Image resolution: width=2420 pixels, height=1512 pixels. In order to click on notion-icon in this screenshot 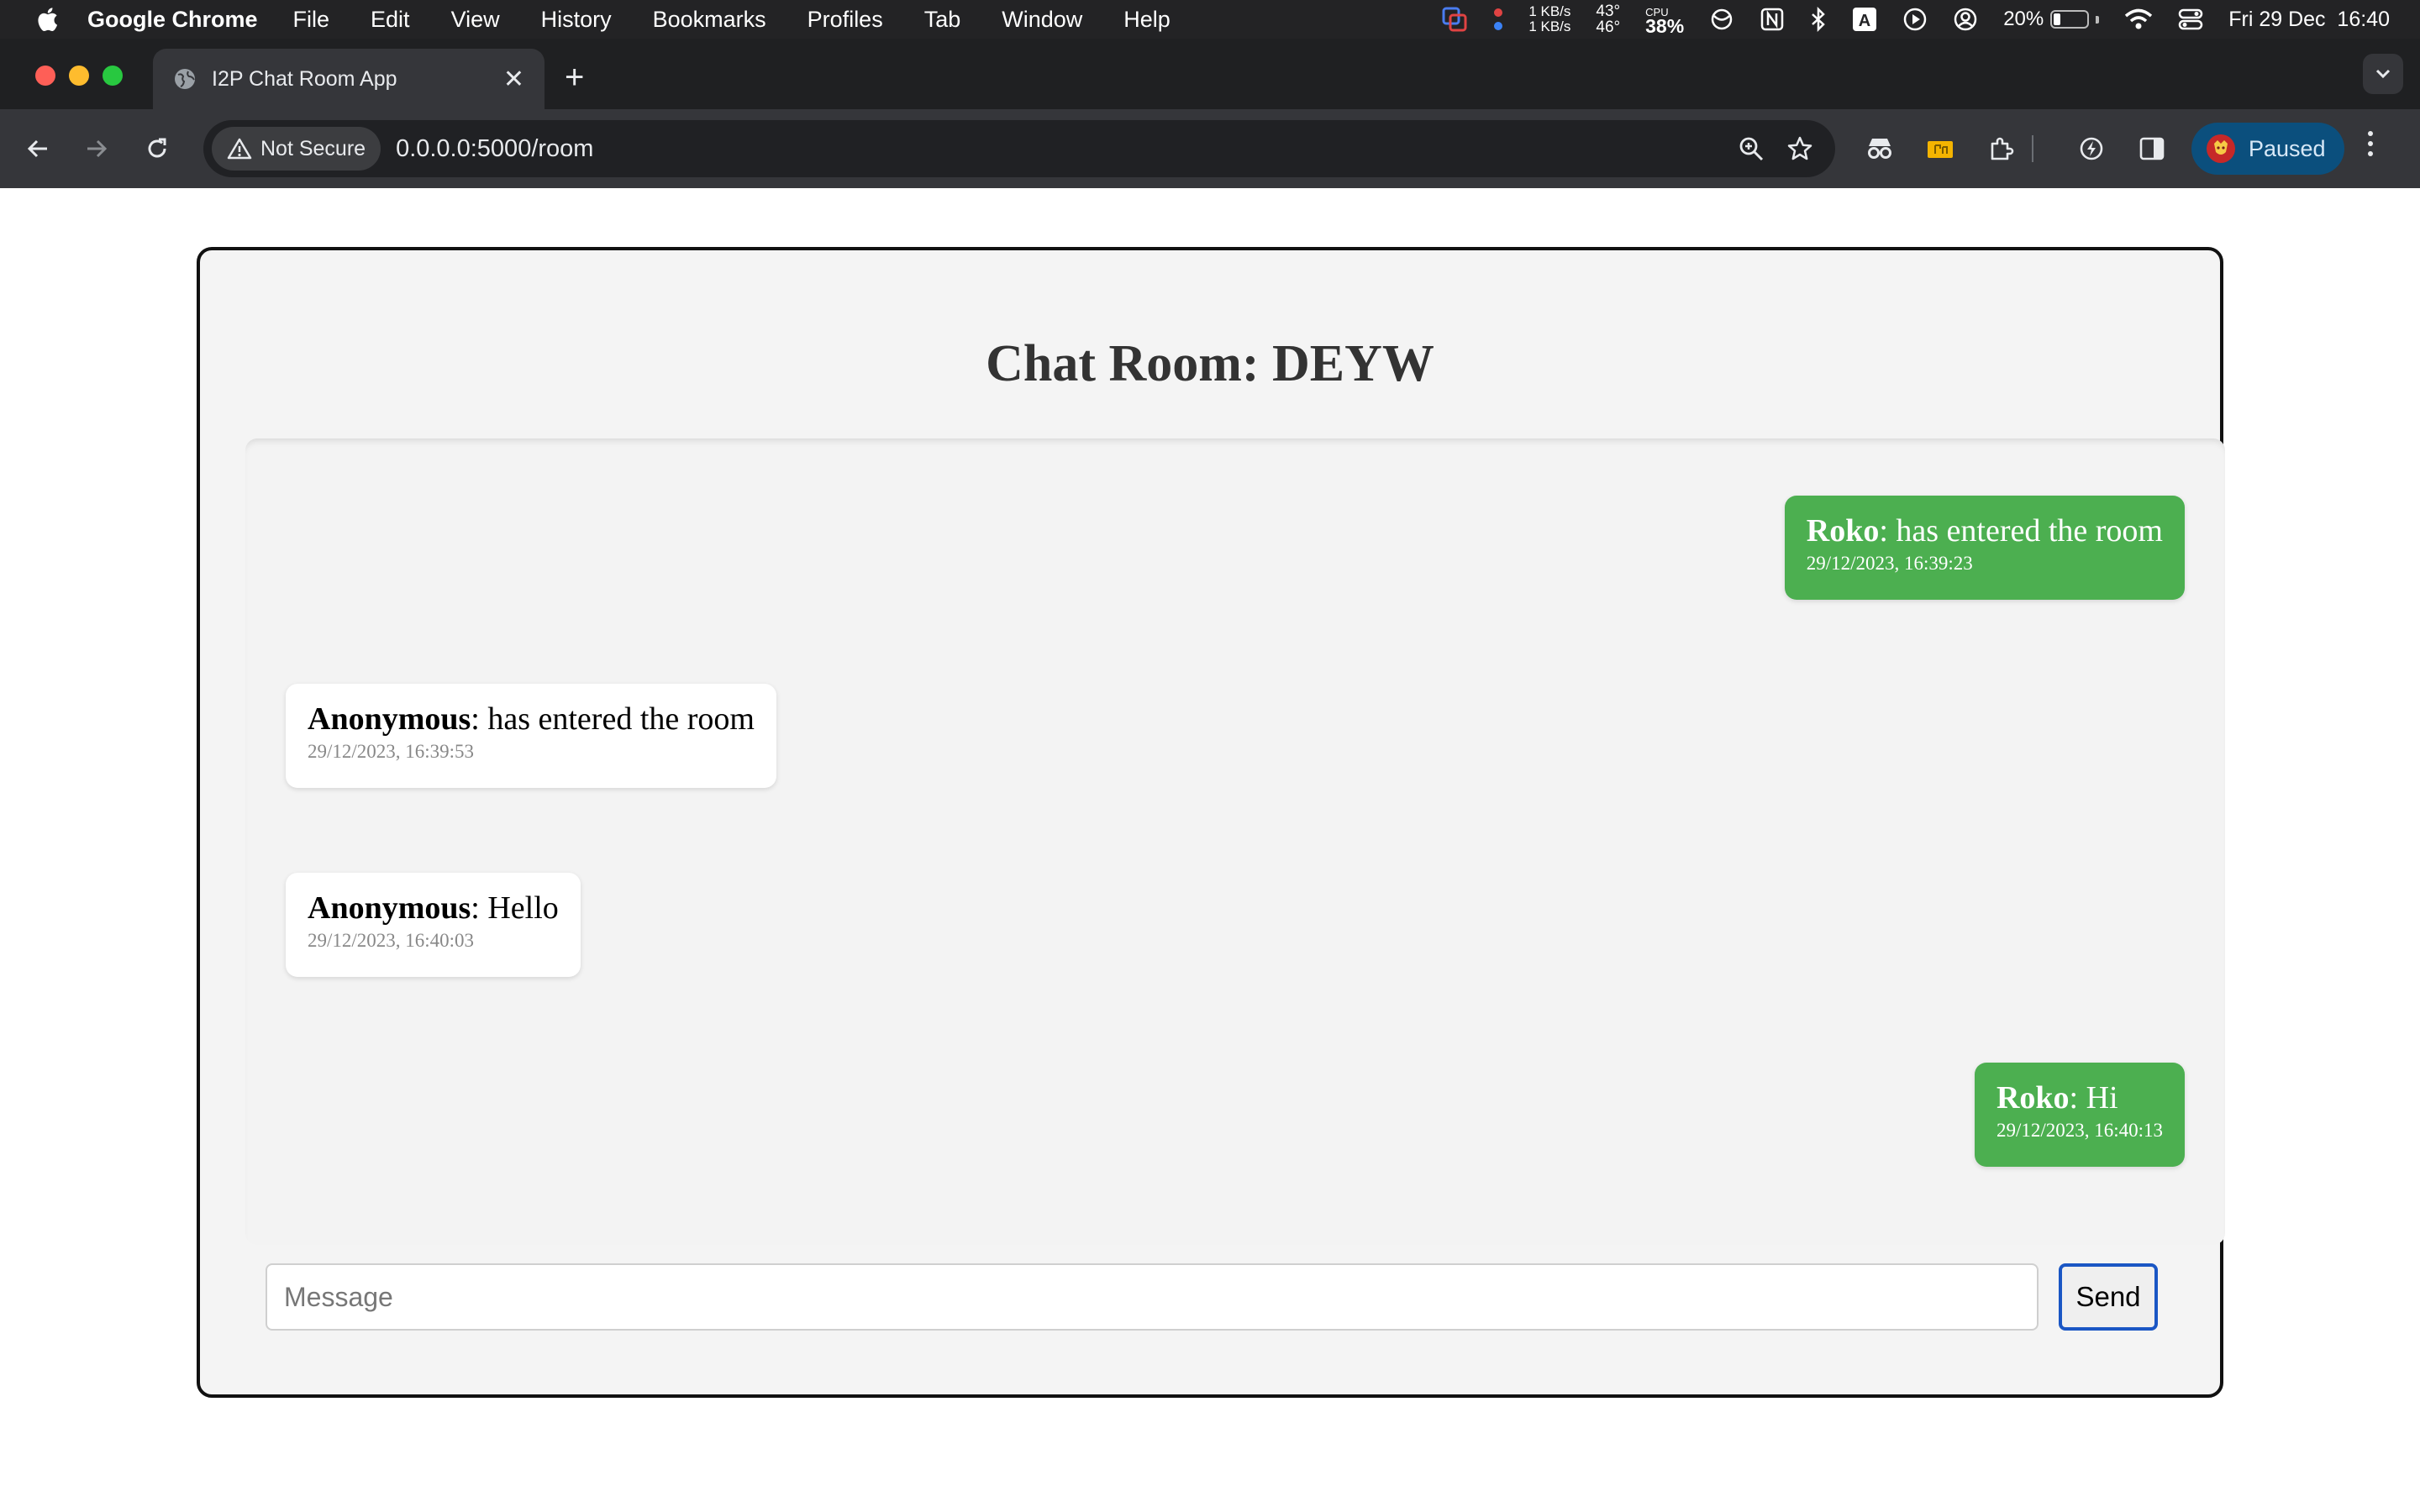, I will do `click(1772, 19)`.